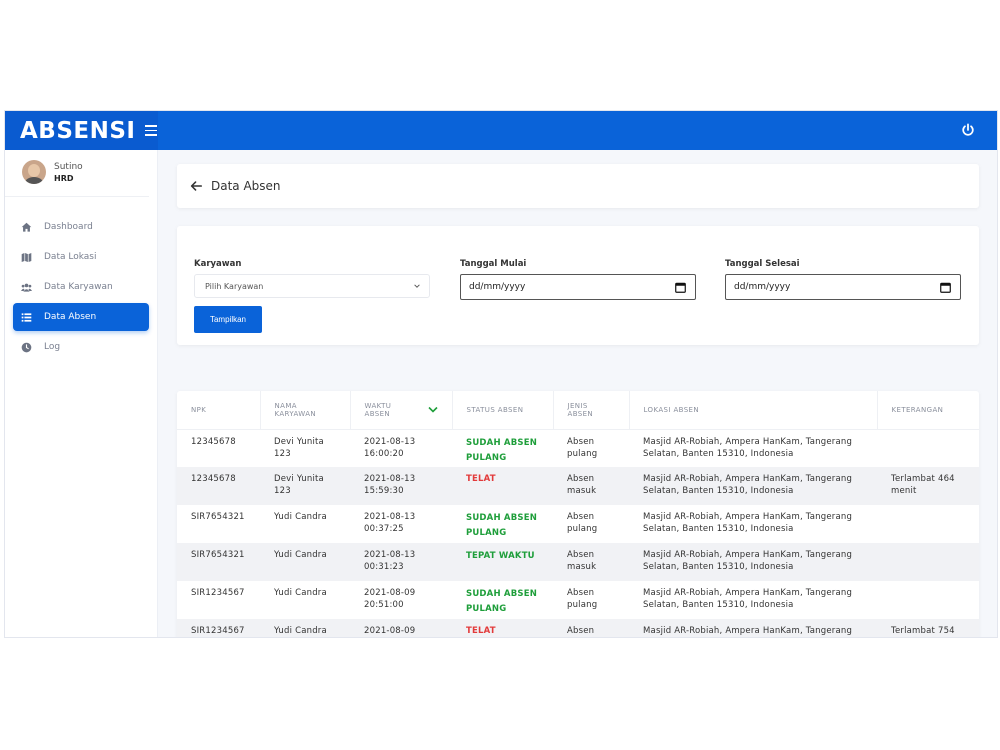  Describe the element at coordinates (401, 486) in the screenshot. I see `cell-waktu: 2021-08-13 15:59:30` at that location.